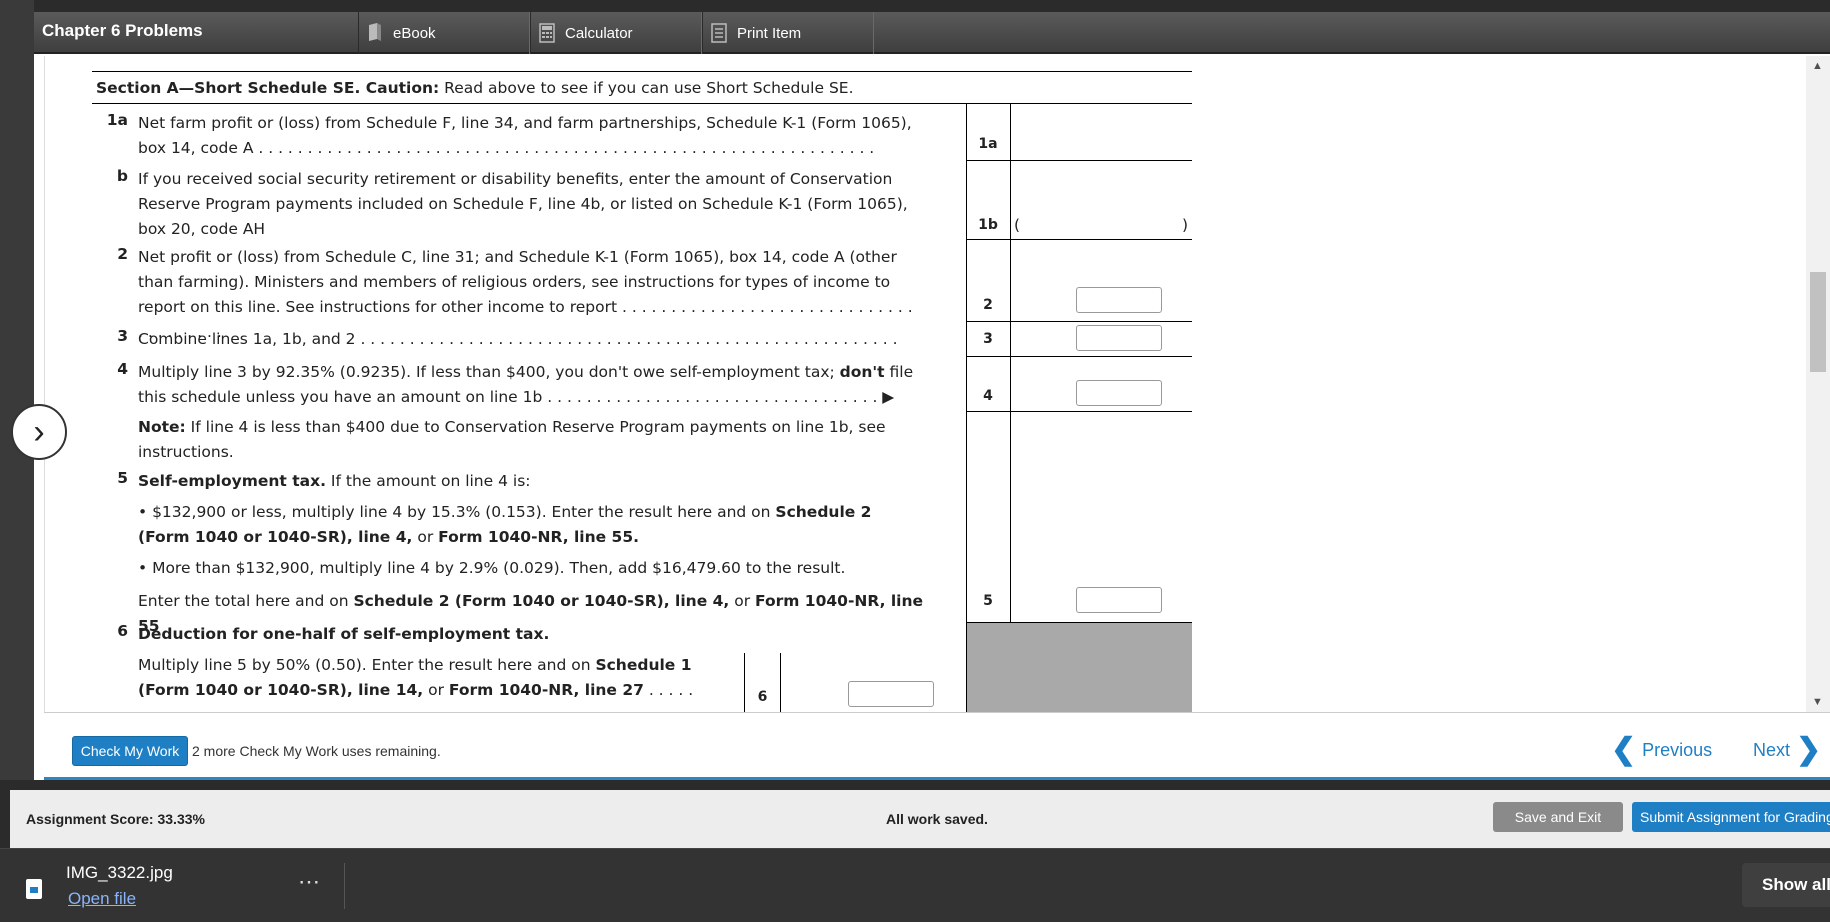 The height and width of the screenshot is (922, 1830). I want to click on tab-calculator-label: Calculator, so click(599, 33).